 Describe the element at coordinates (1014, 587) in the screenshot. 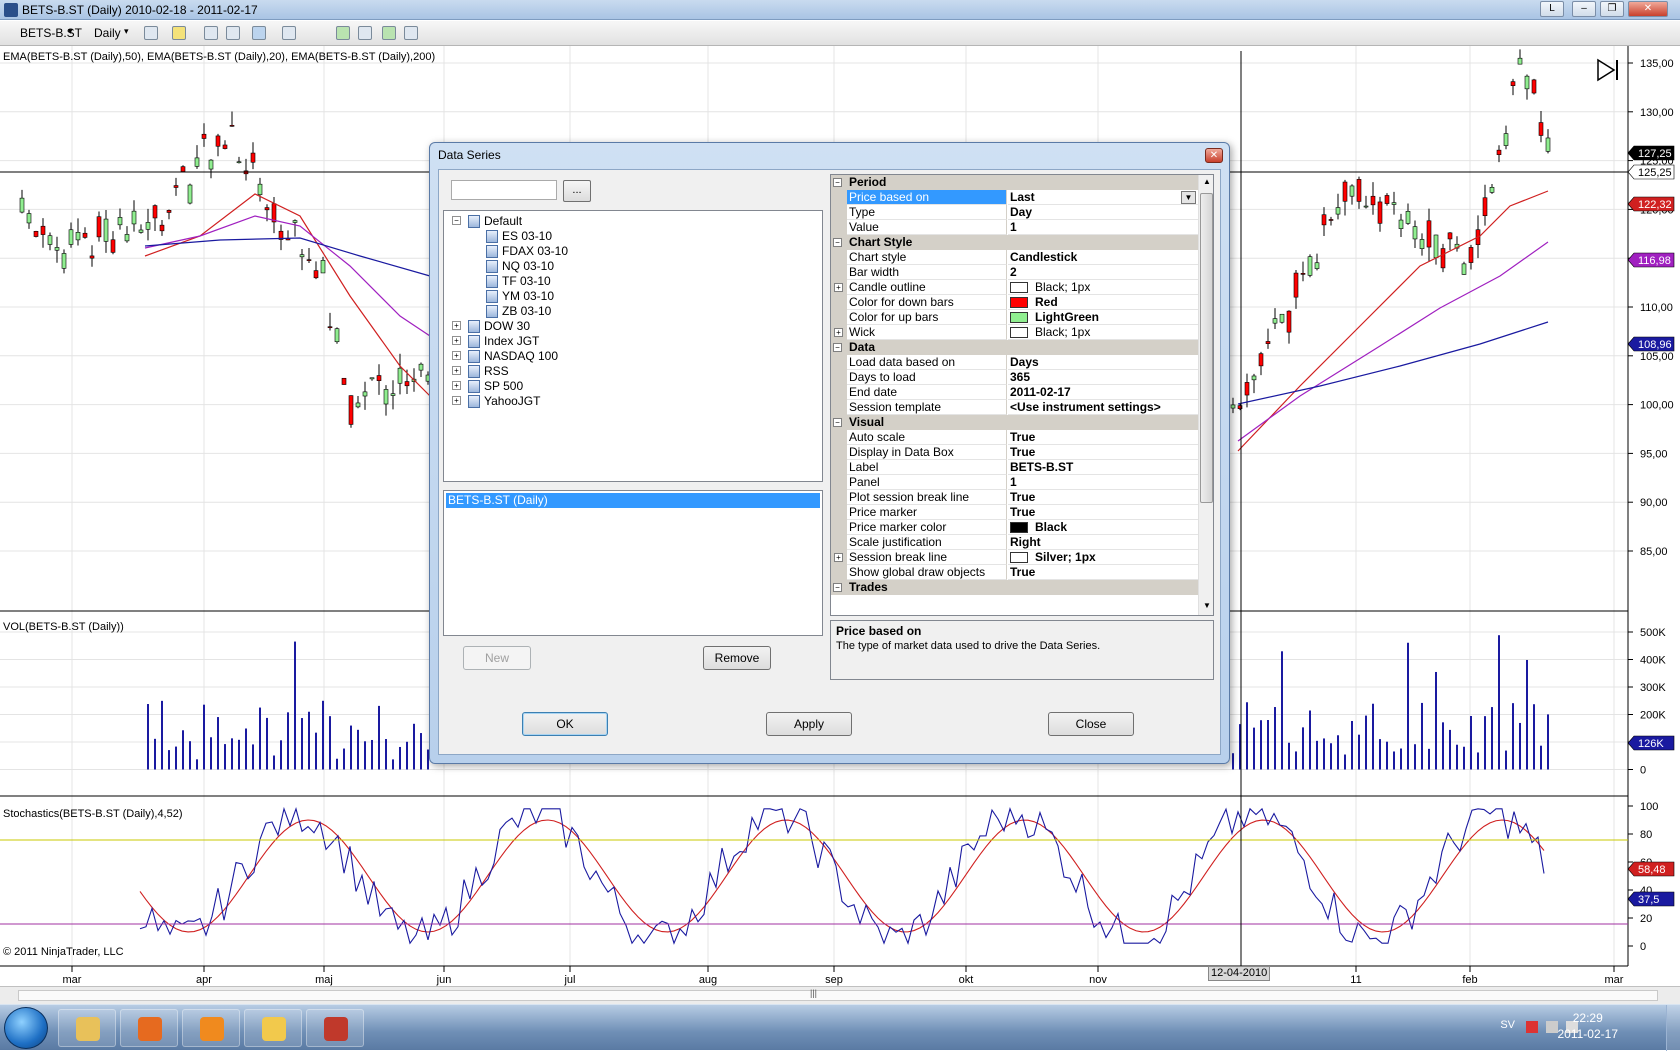

I see `property-category: − Trades` at that location.